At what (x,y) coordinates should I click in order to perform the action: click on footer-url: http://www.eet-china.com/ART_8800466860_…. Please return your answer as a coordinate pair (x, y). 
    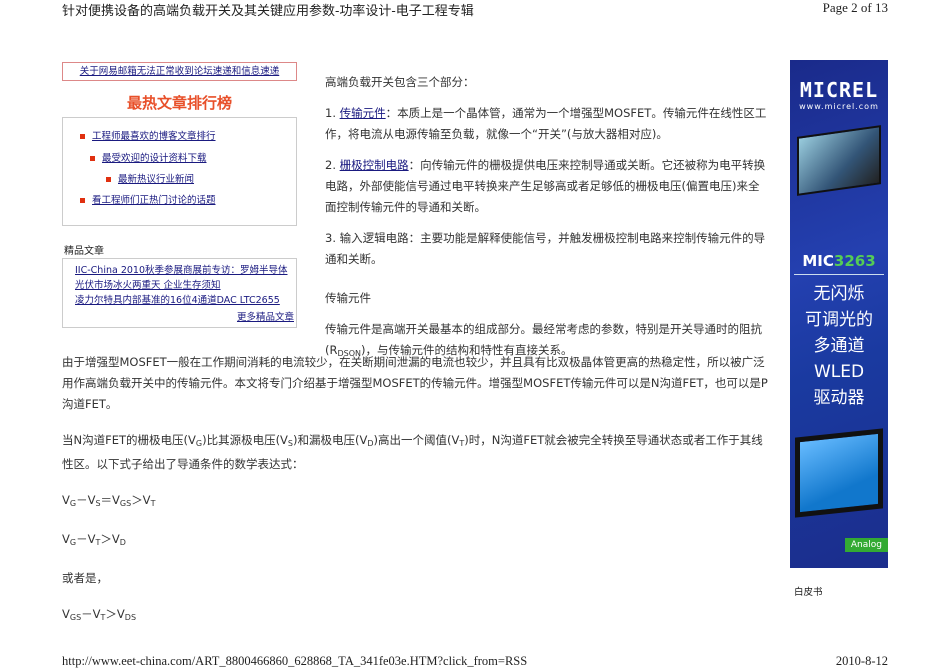
    Looking at the image, I should click on (295, 661).